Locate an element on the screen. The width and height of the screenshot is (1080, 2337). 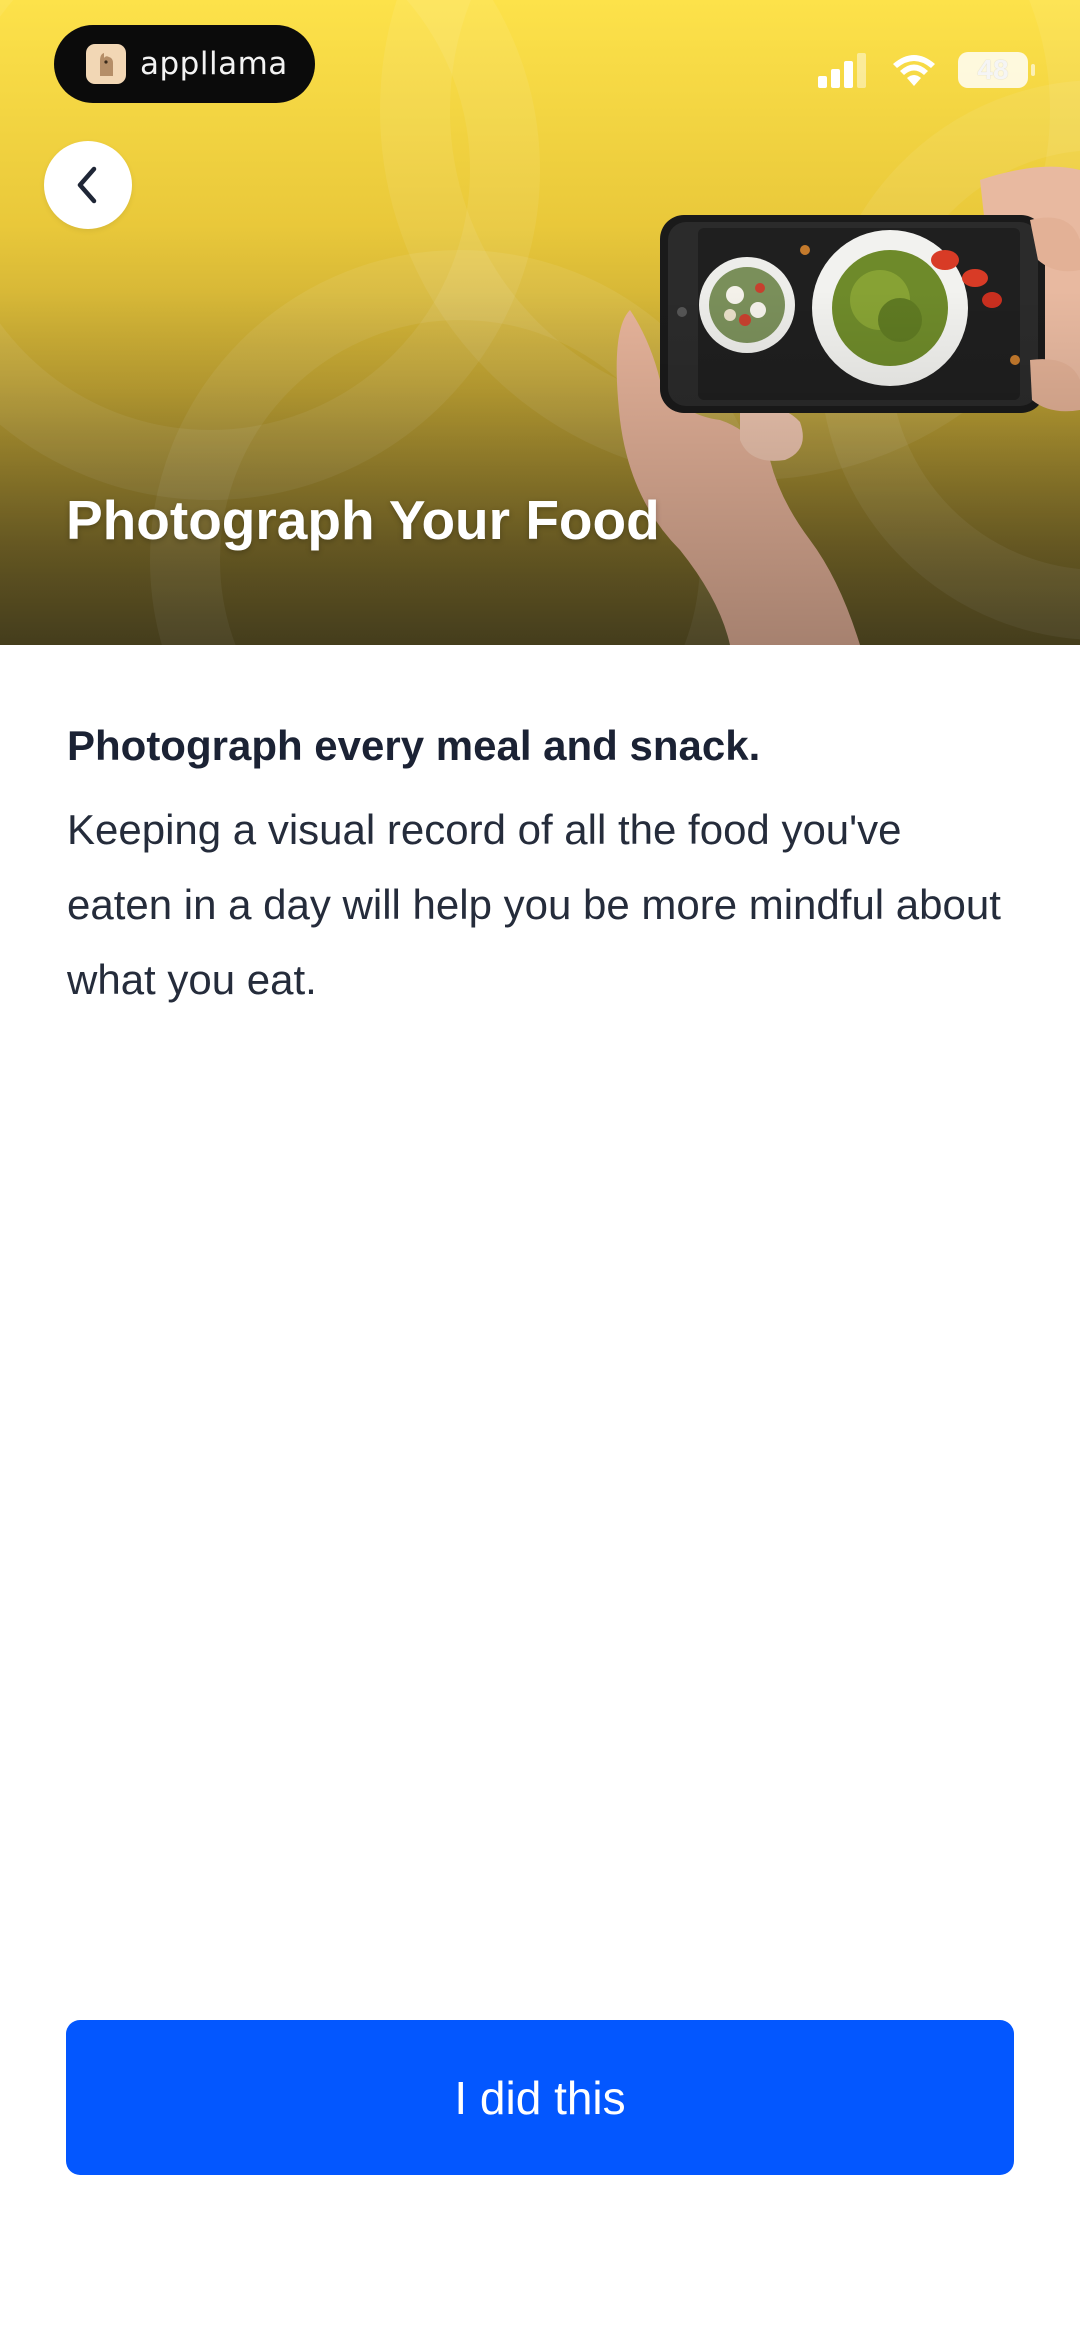
content-subtitle: Photograph every meal and snack. is located at coordinates (414, 745).